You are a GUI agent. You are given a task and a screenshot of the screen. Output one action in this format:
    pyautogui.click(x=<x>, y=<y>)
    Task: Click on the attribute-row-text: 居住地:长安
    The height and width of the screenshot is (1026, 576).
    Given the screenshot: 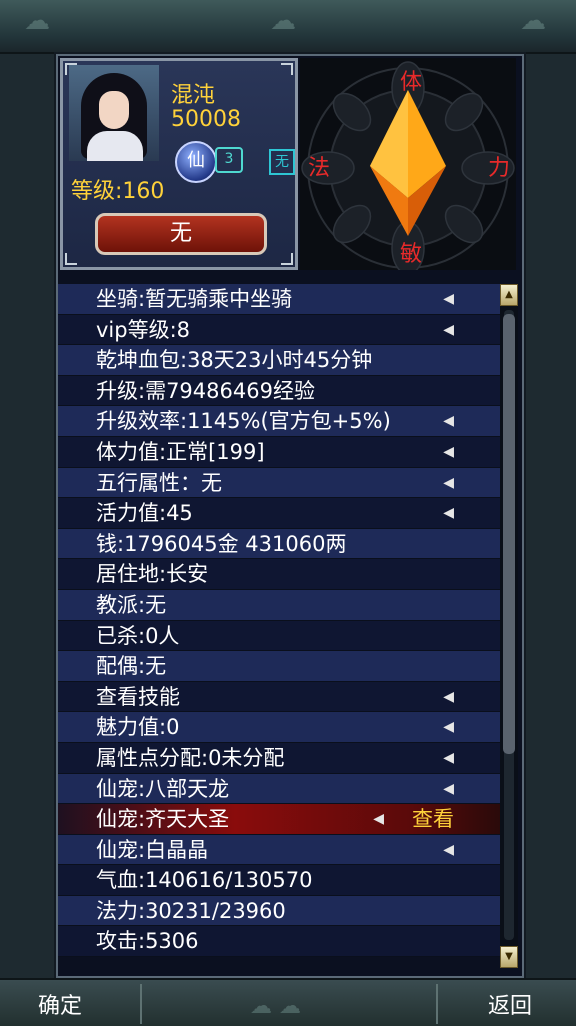 What is the action you would take?
    pyautogui.click(x=152, y=574)
    